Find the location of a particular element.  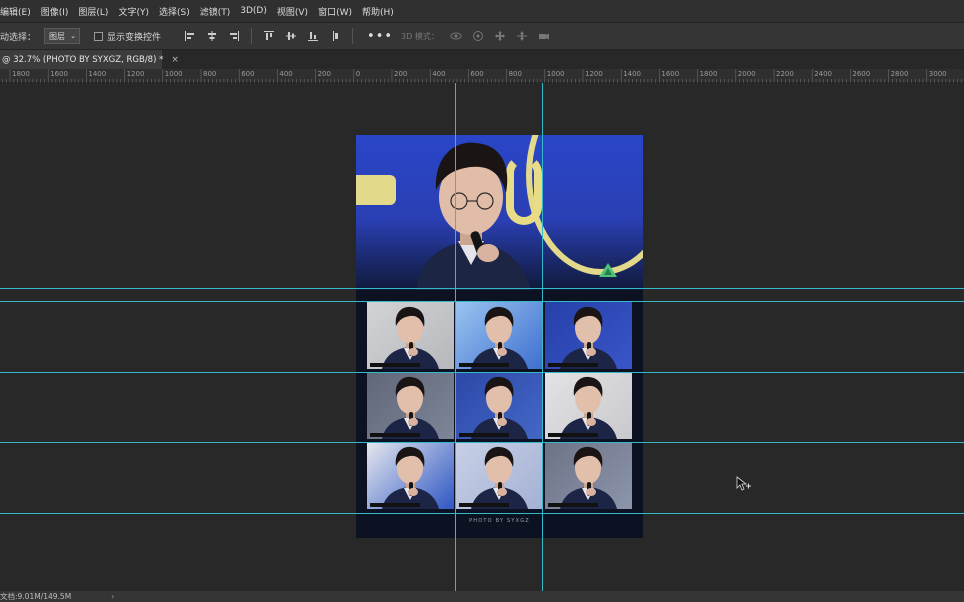

align-bottom-edges-icon is located at coordinates (313, 36).